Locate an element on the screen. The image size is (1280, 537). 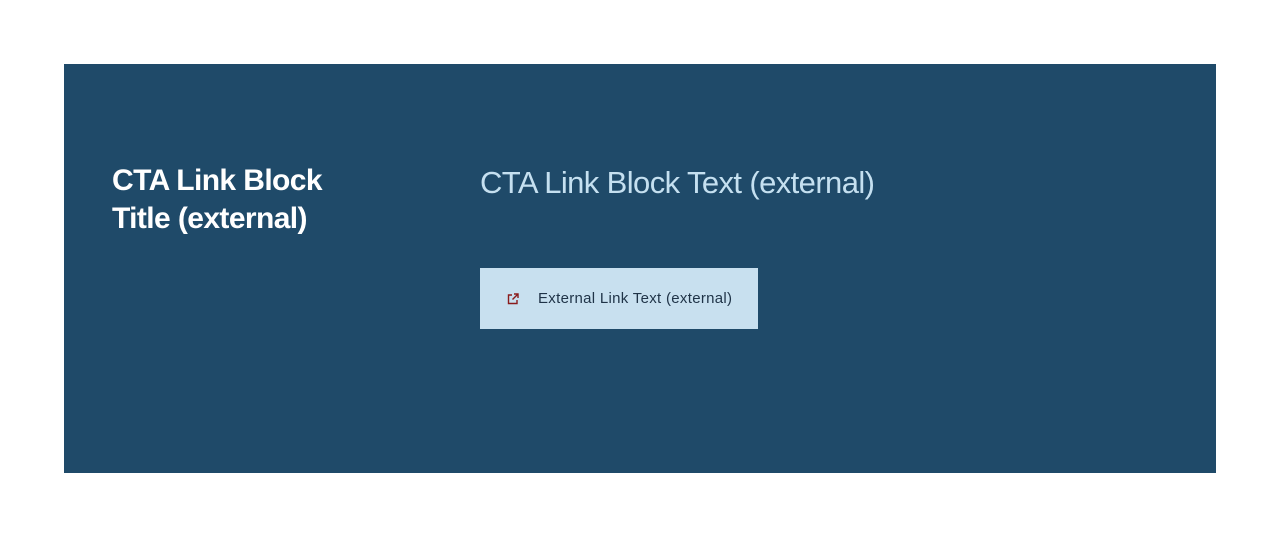
cta-title: CTA Link Block Title (external) is located at coordinates (217, 199).